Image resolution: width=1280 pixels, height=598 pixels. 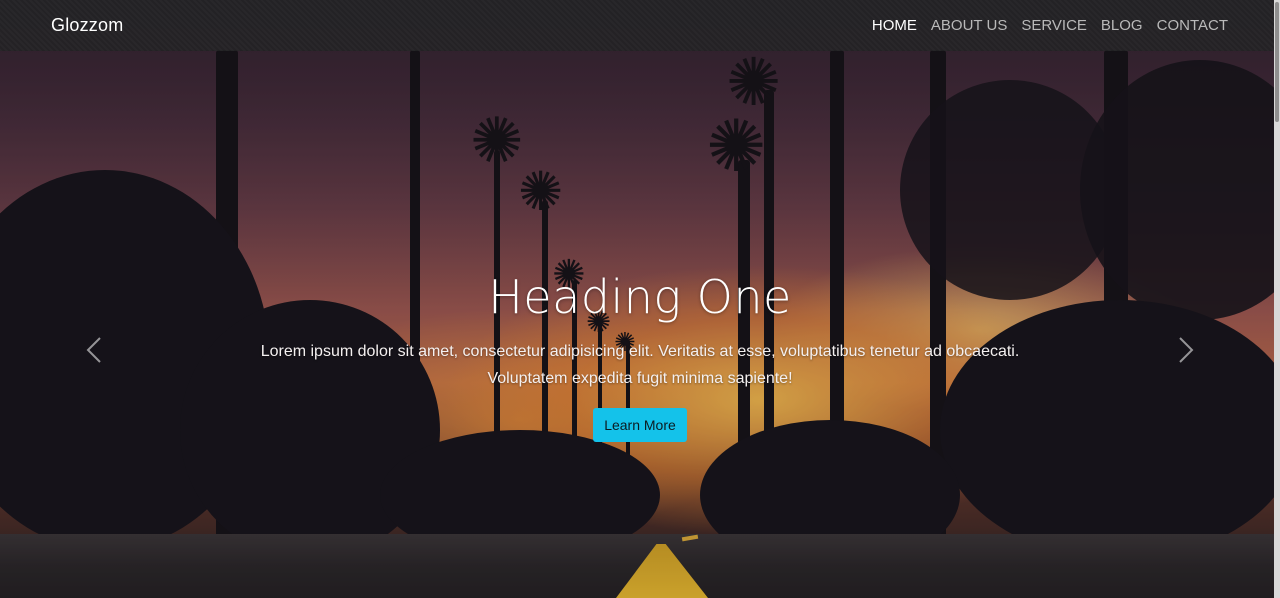 What do you see at coordinates (969, 25) in the screenshot?
I see `nav-link-about-us: ABOUT US` at bounding box center [969, 25].